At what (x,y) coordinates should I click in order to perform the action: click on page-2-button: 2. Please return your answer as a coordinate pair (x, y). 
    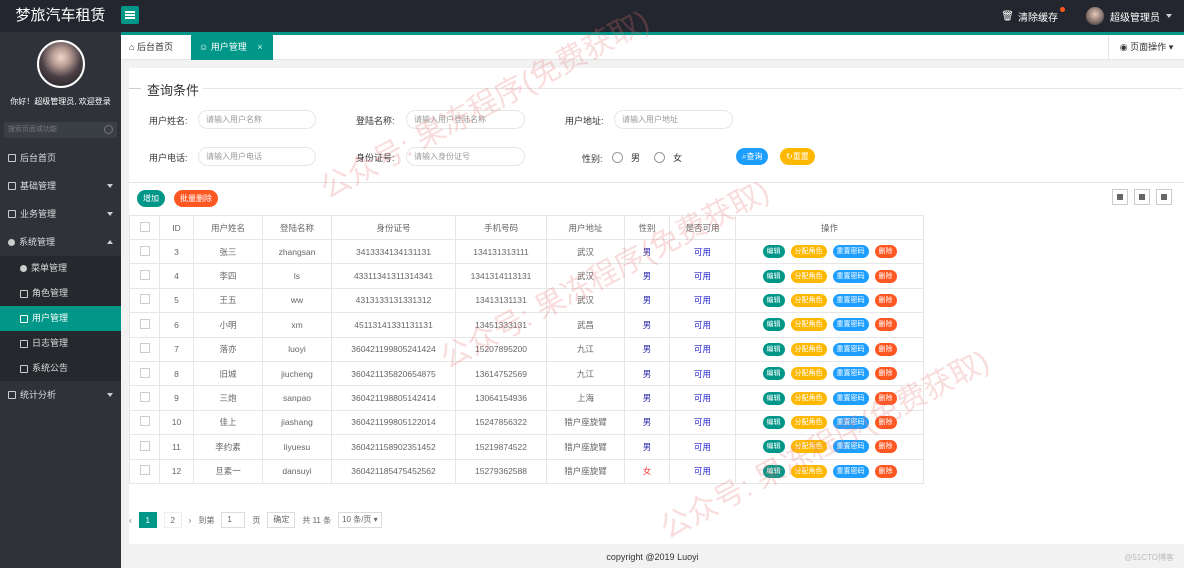
    Looking at the image, I should click on (172, 520).